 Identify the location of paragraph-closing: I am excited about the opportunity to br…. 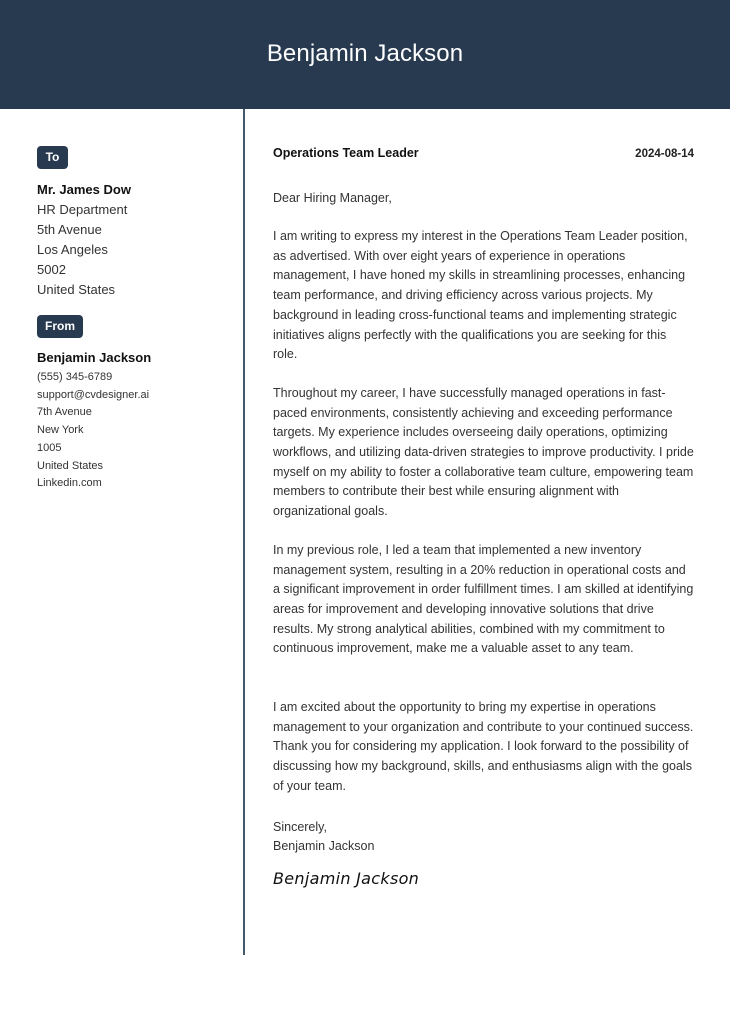
(483, 746).